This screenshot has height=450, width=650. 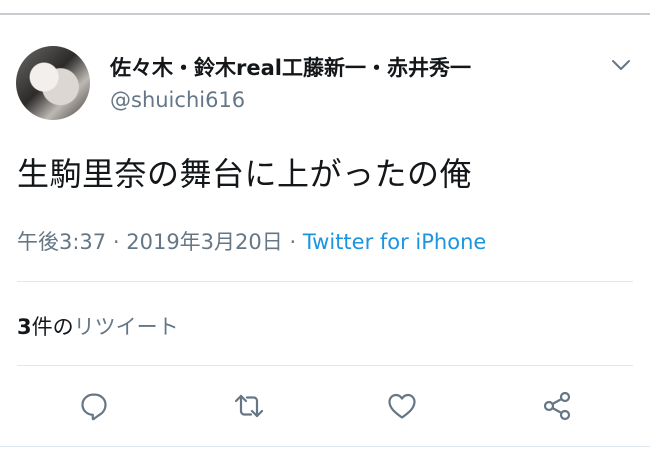 I want to click on like-button, so click(x=402, y=406).